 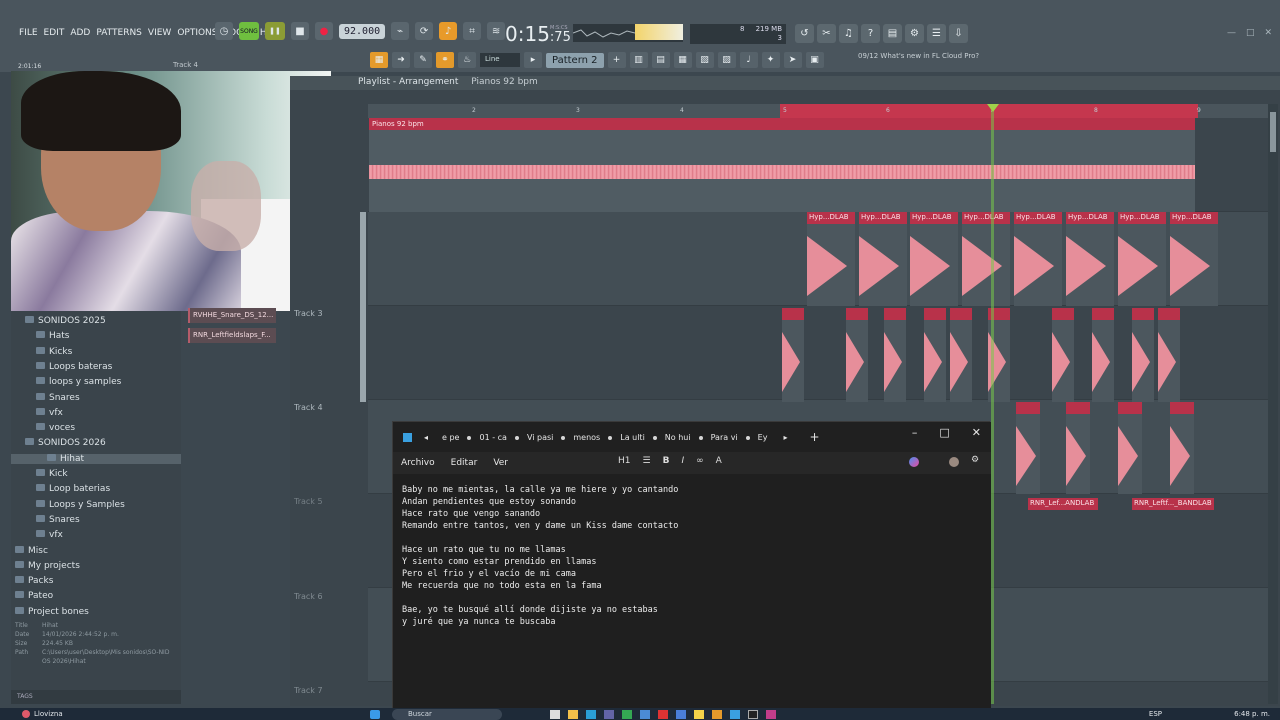 I want to click on start-icon, so click(x=375, y=714).